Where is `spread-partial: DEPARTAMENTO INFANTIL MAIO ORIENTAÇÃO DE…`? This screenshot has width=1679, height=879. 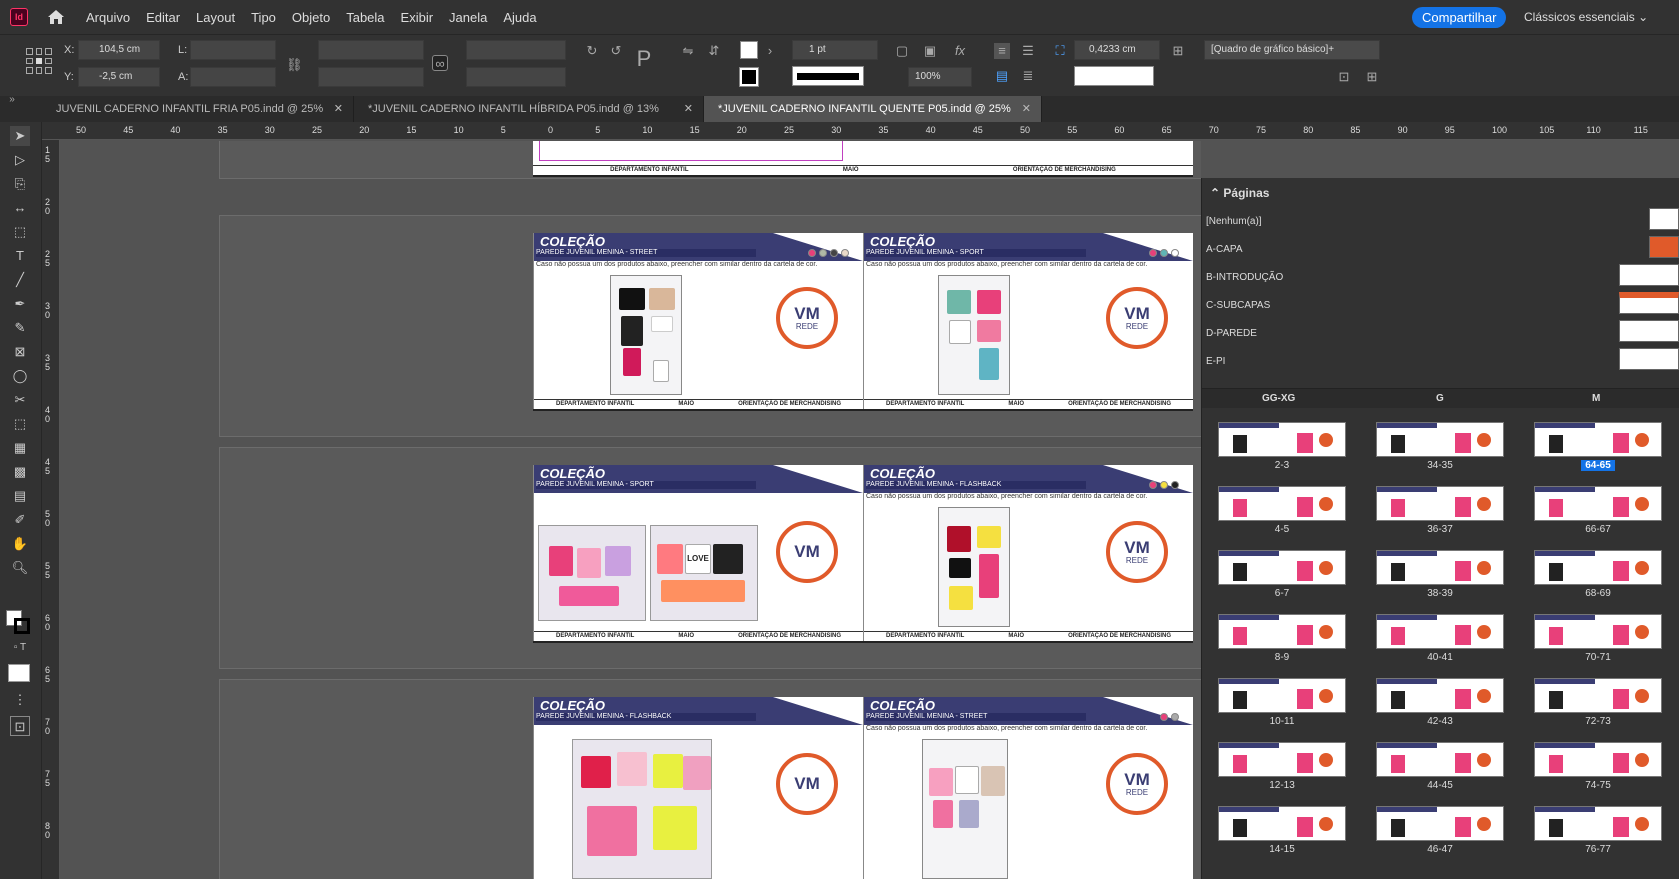
spread-partial: DEPARTAMENTO INFANTIL MAIO ORIENTAÇÃO DE… is located at coordinates (863, 159).